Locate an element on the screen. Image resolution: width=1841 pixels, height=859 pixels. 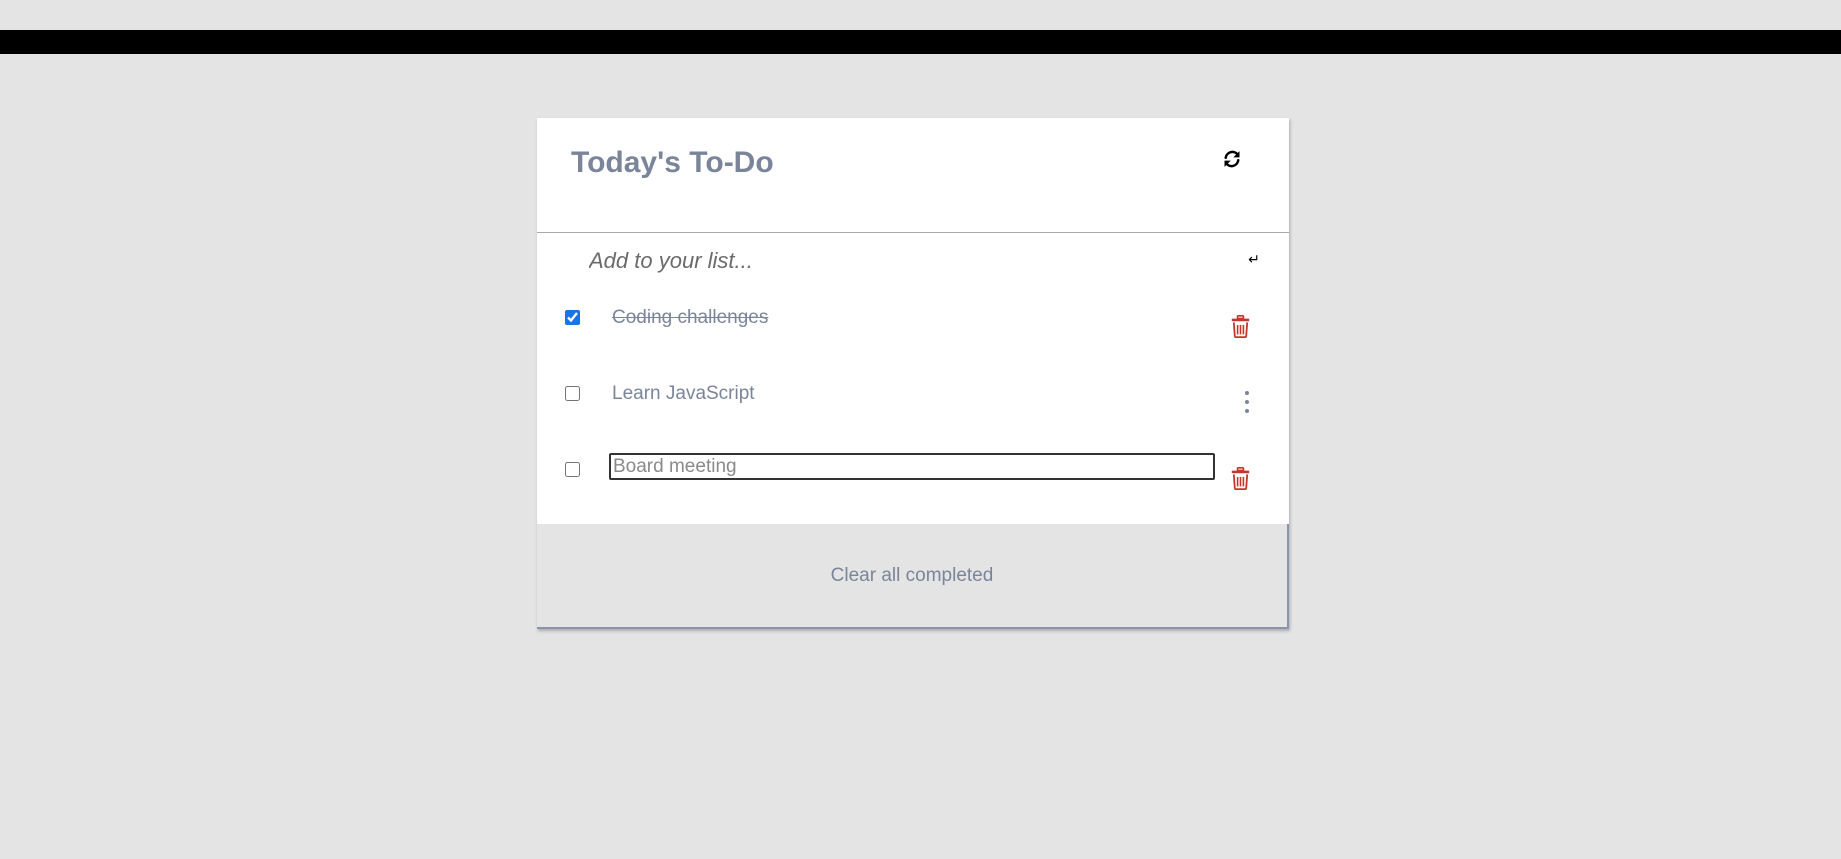
card-footer: Clear all completed is located at coordinates (913, 576).